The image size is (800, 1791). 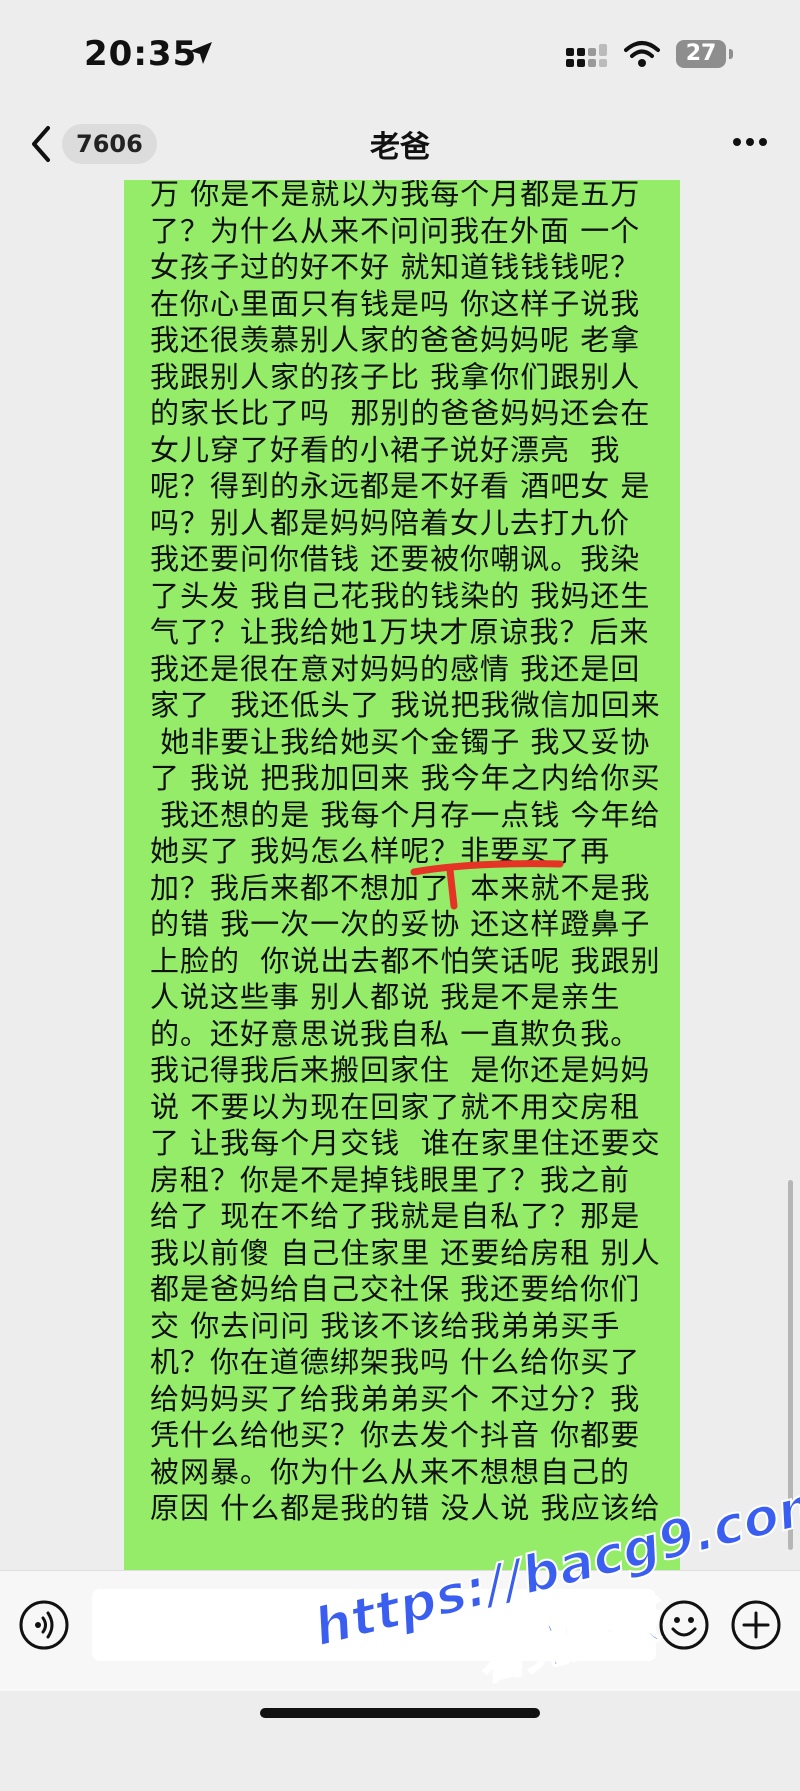 I want to click on voice-icon, so click(x=44, y=1627).